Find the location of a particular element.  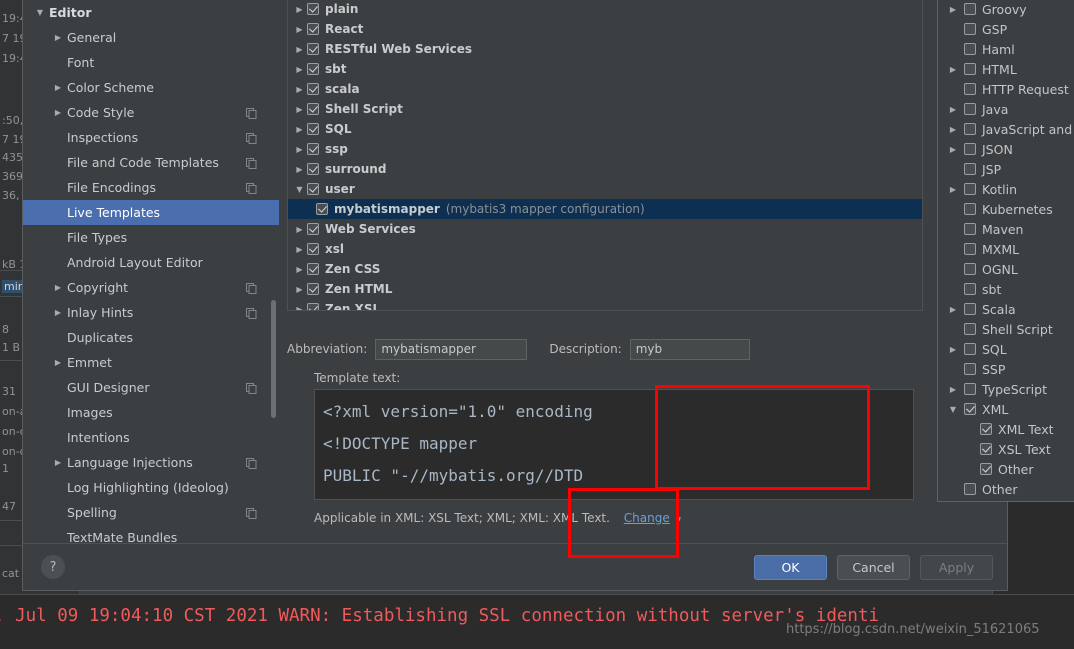

context-option-row: Kubernetes is located at coordinates (1006, 209).